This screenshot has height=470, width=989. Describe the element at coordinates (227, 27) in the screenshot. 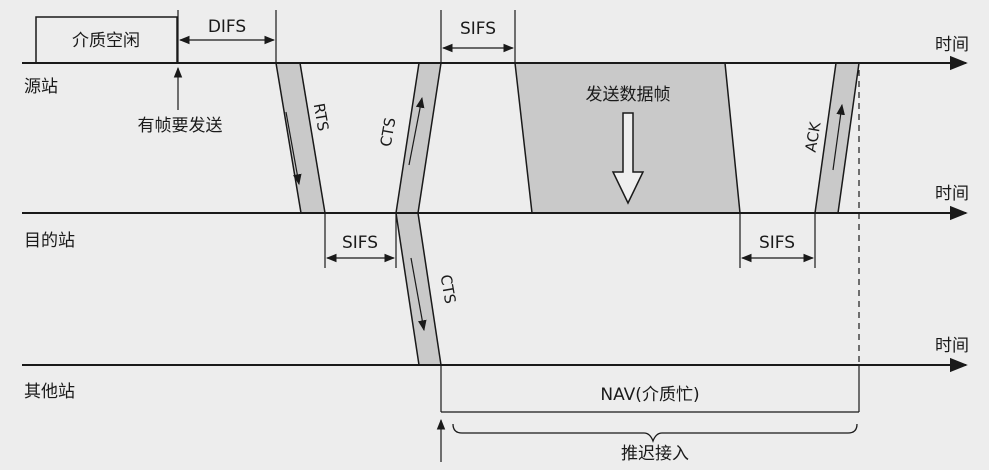

I see `difs-label: DIFS` at that location.